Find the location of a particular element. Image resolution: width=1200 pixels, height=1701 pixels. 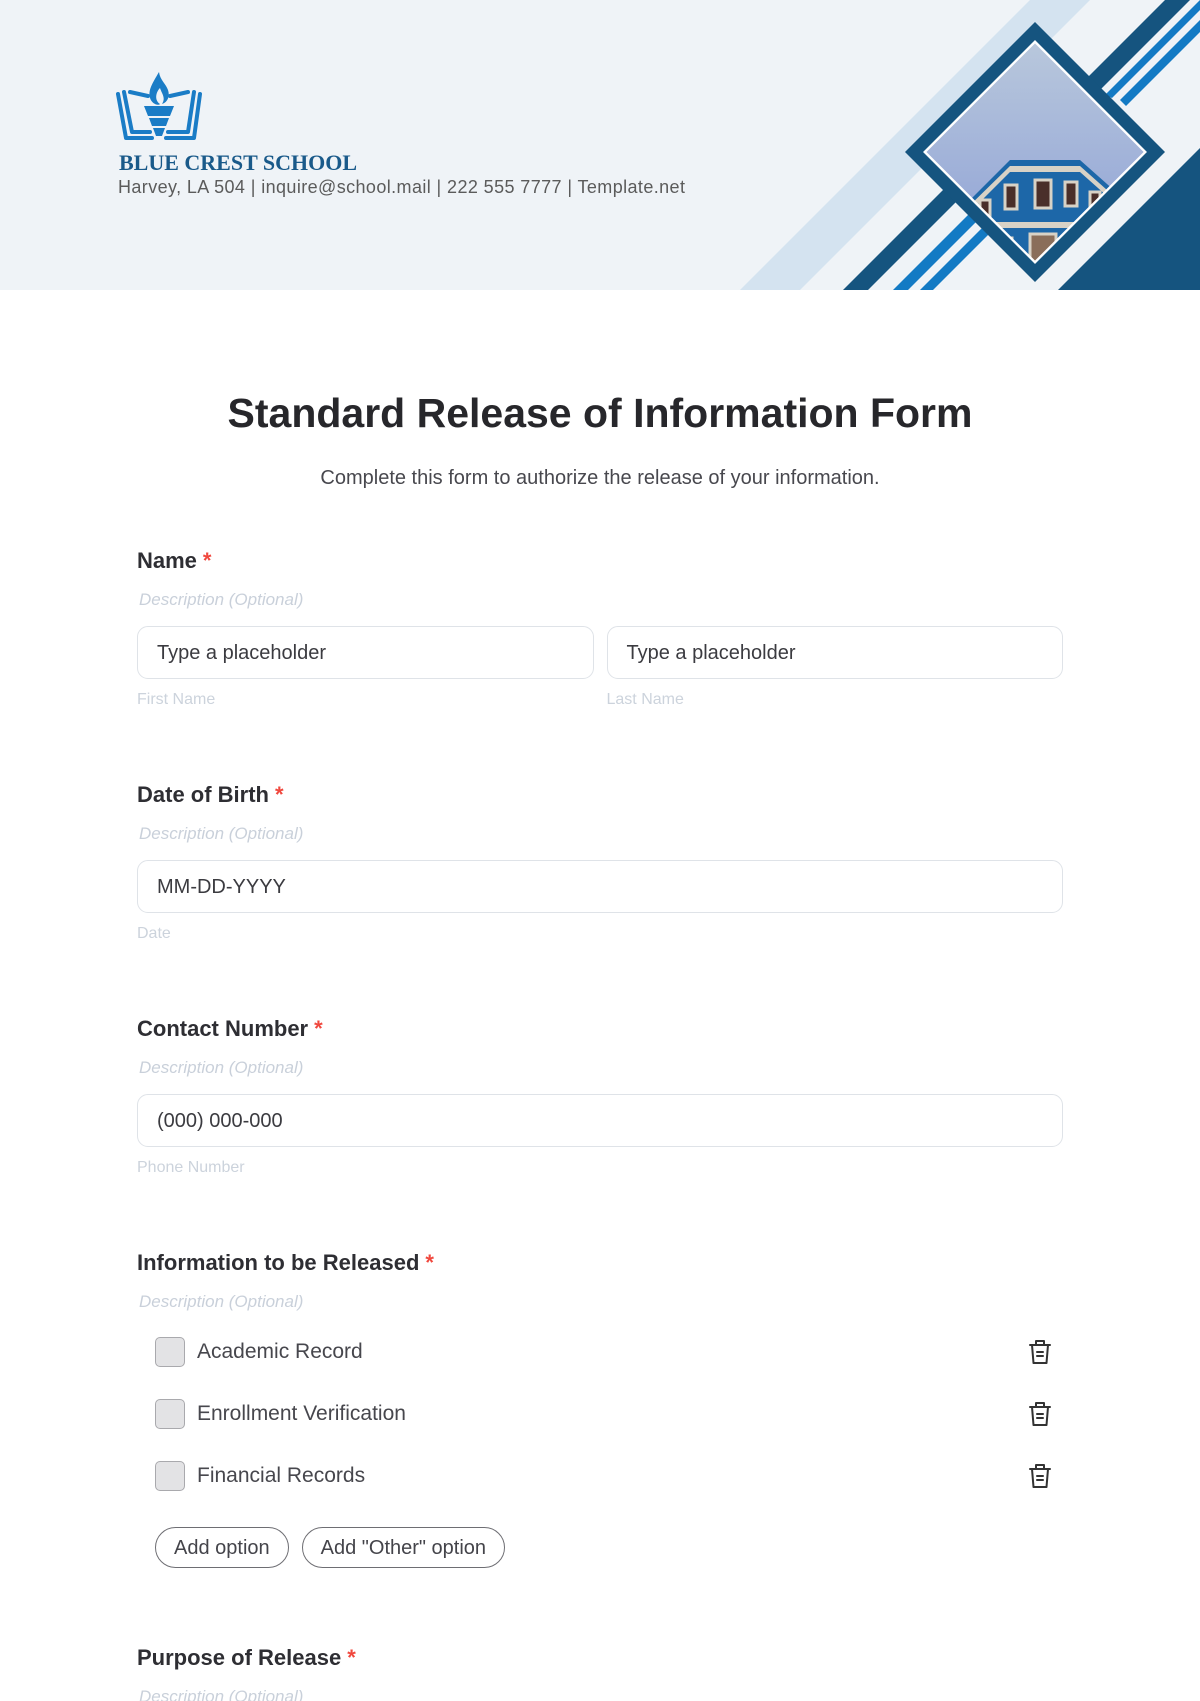

option-label: Financial Records is located at coordinates (281, 1476).